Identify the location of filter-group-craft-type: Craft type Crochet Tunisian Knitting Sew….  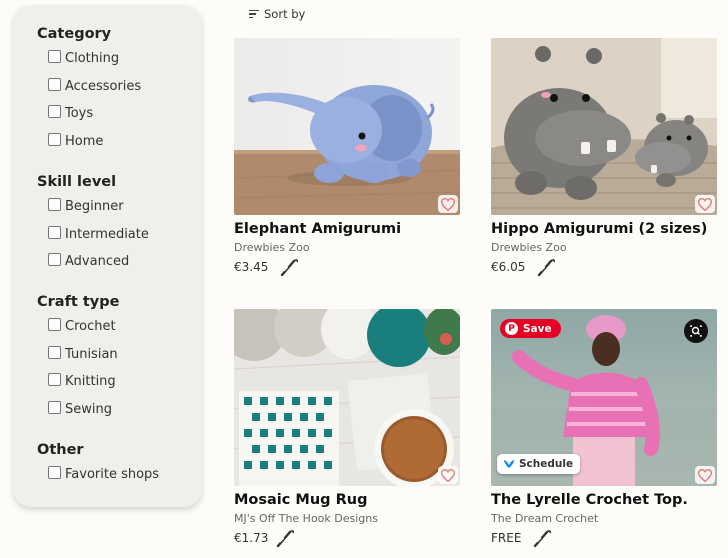
(78, 358).